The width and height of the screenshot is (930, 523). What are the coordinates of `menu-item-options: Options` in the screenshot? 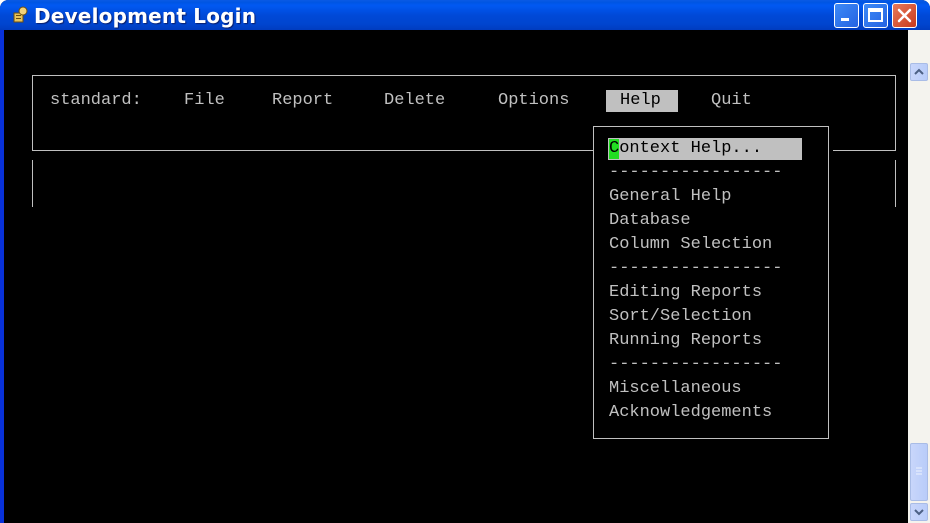 It's located at (533, 101).